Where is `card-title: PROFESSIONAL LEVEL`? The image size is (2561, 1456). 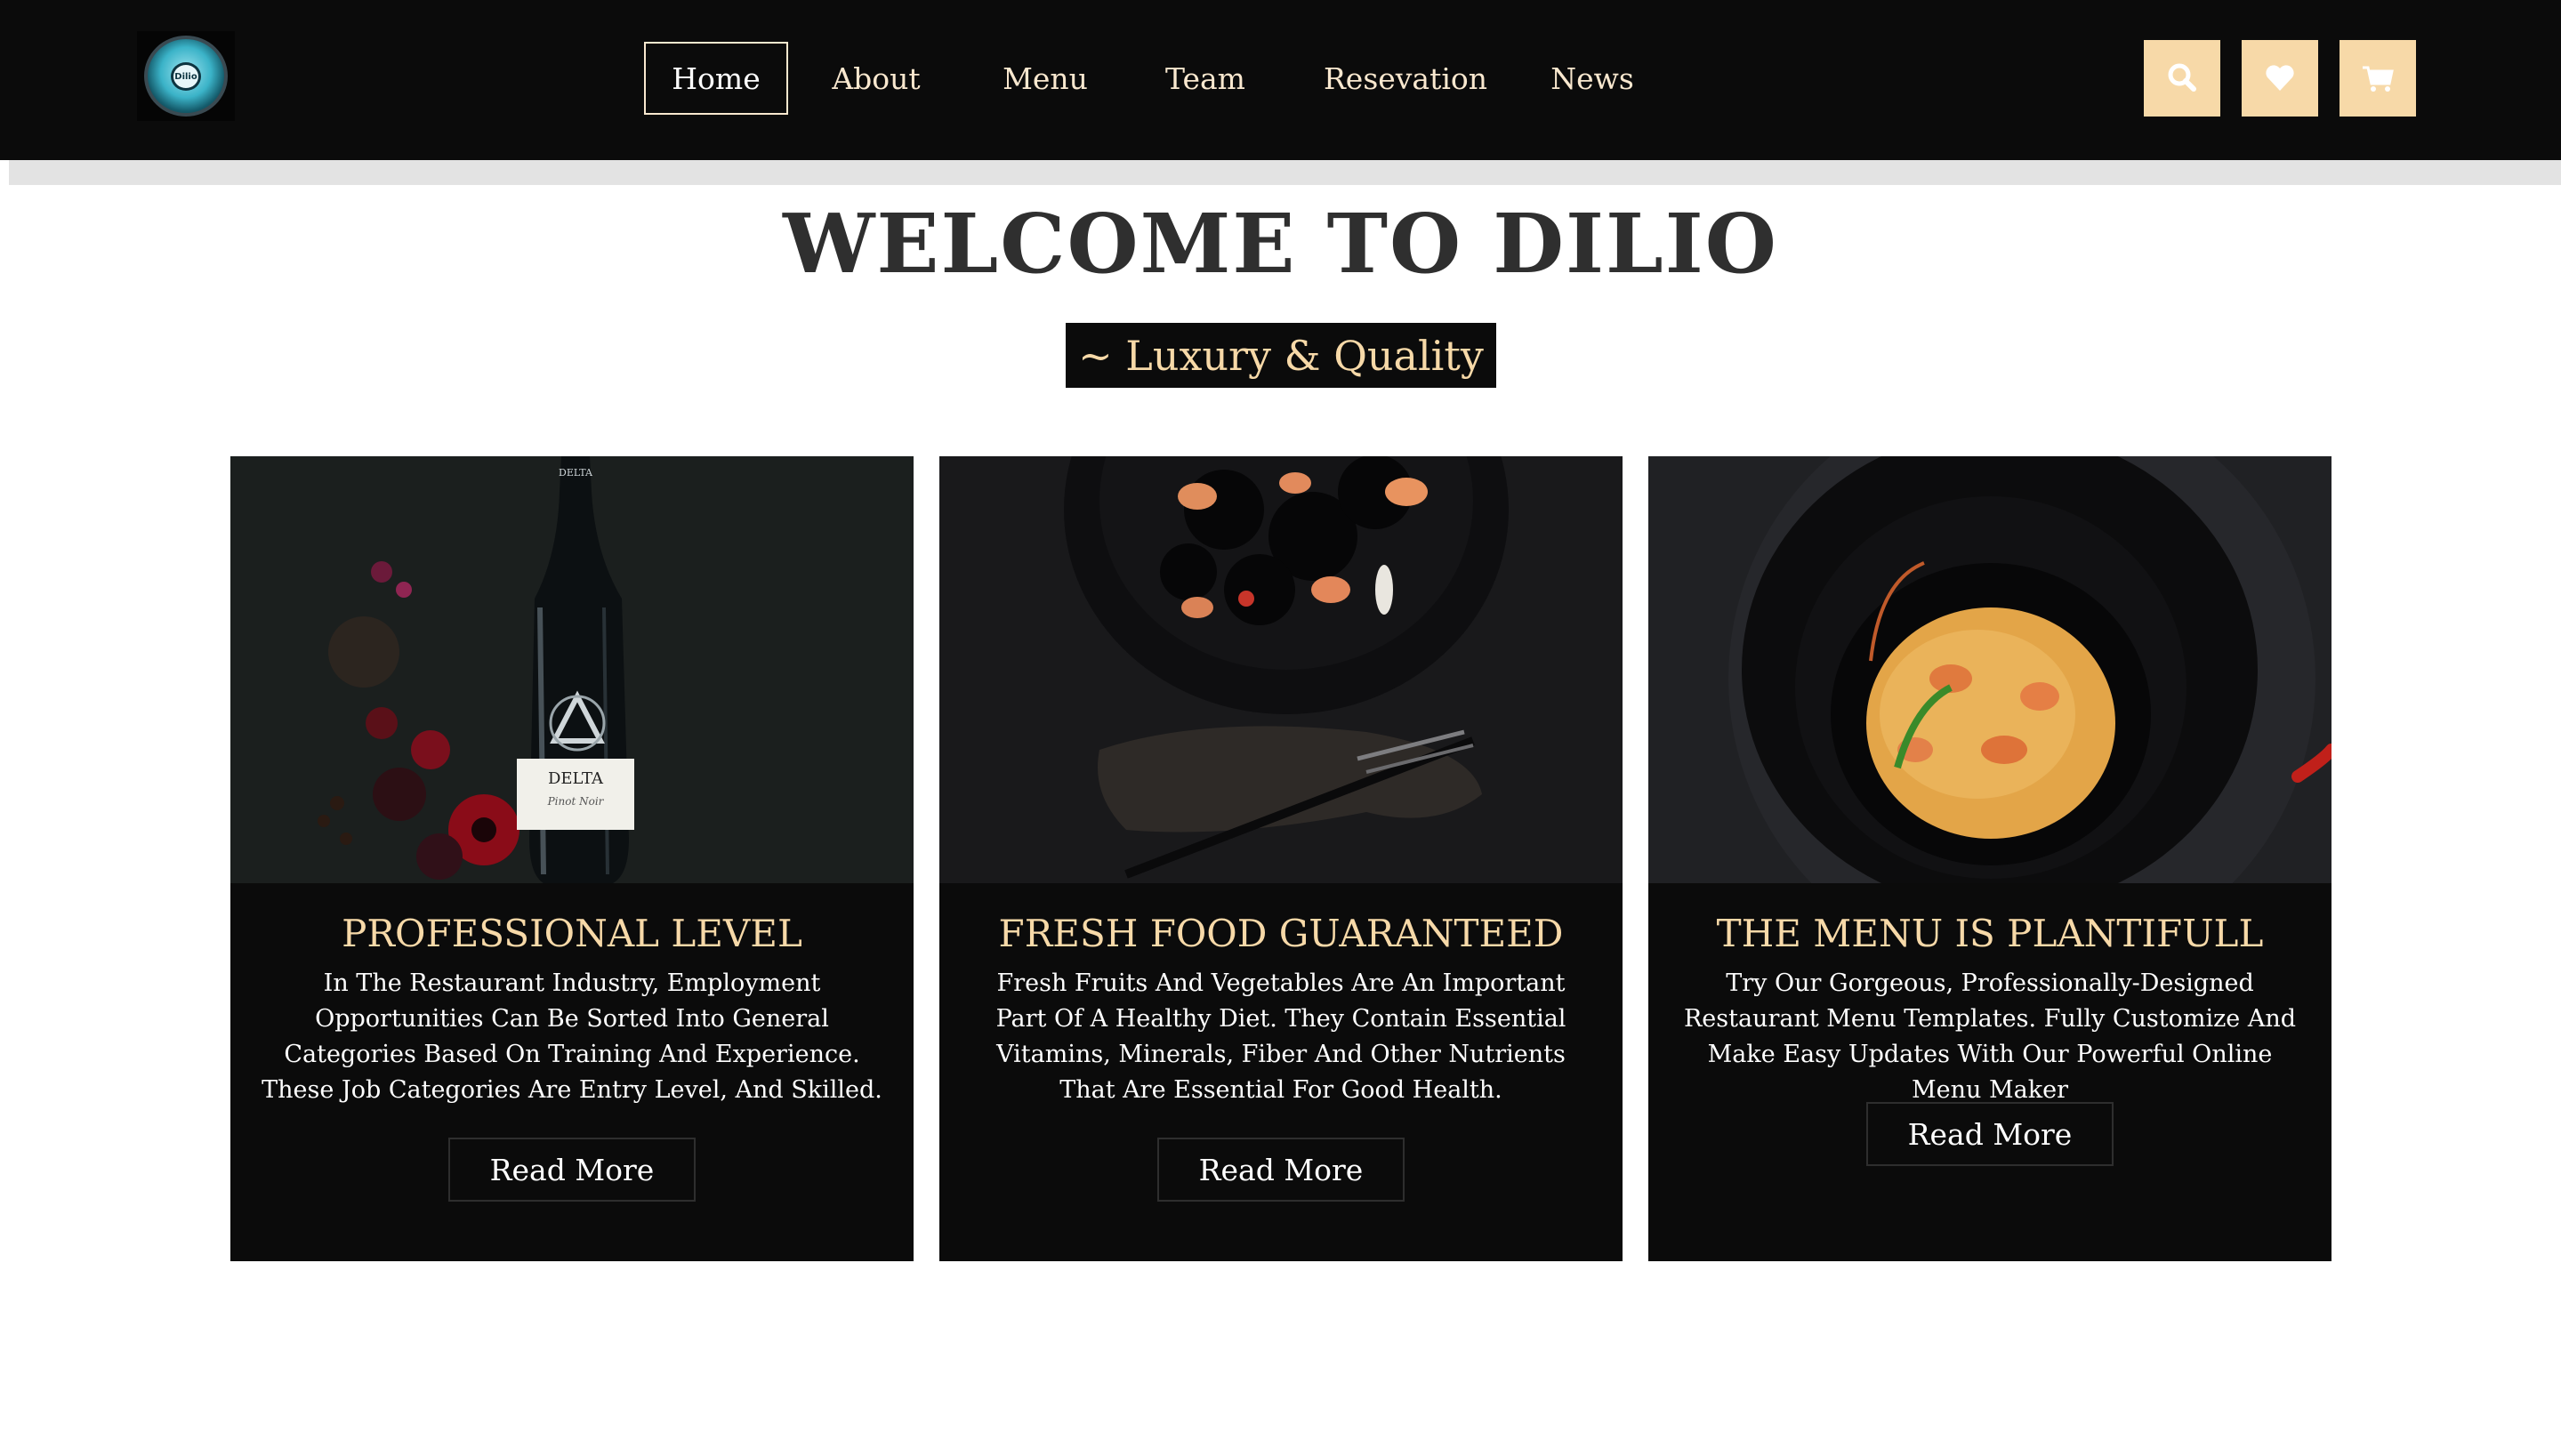
card-title: PROFESSIONAL LEVEL is located at coordinates (572, 933).